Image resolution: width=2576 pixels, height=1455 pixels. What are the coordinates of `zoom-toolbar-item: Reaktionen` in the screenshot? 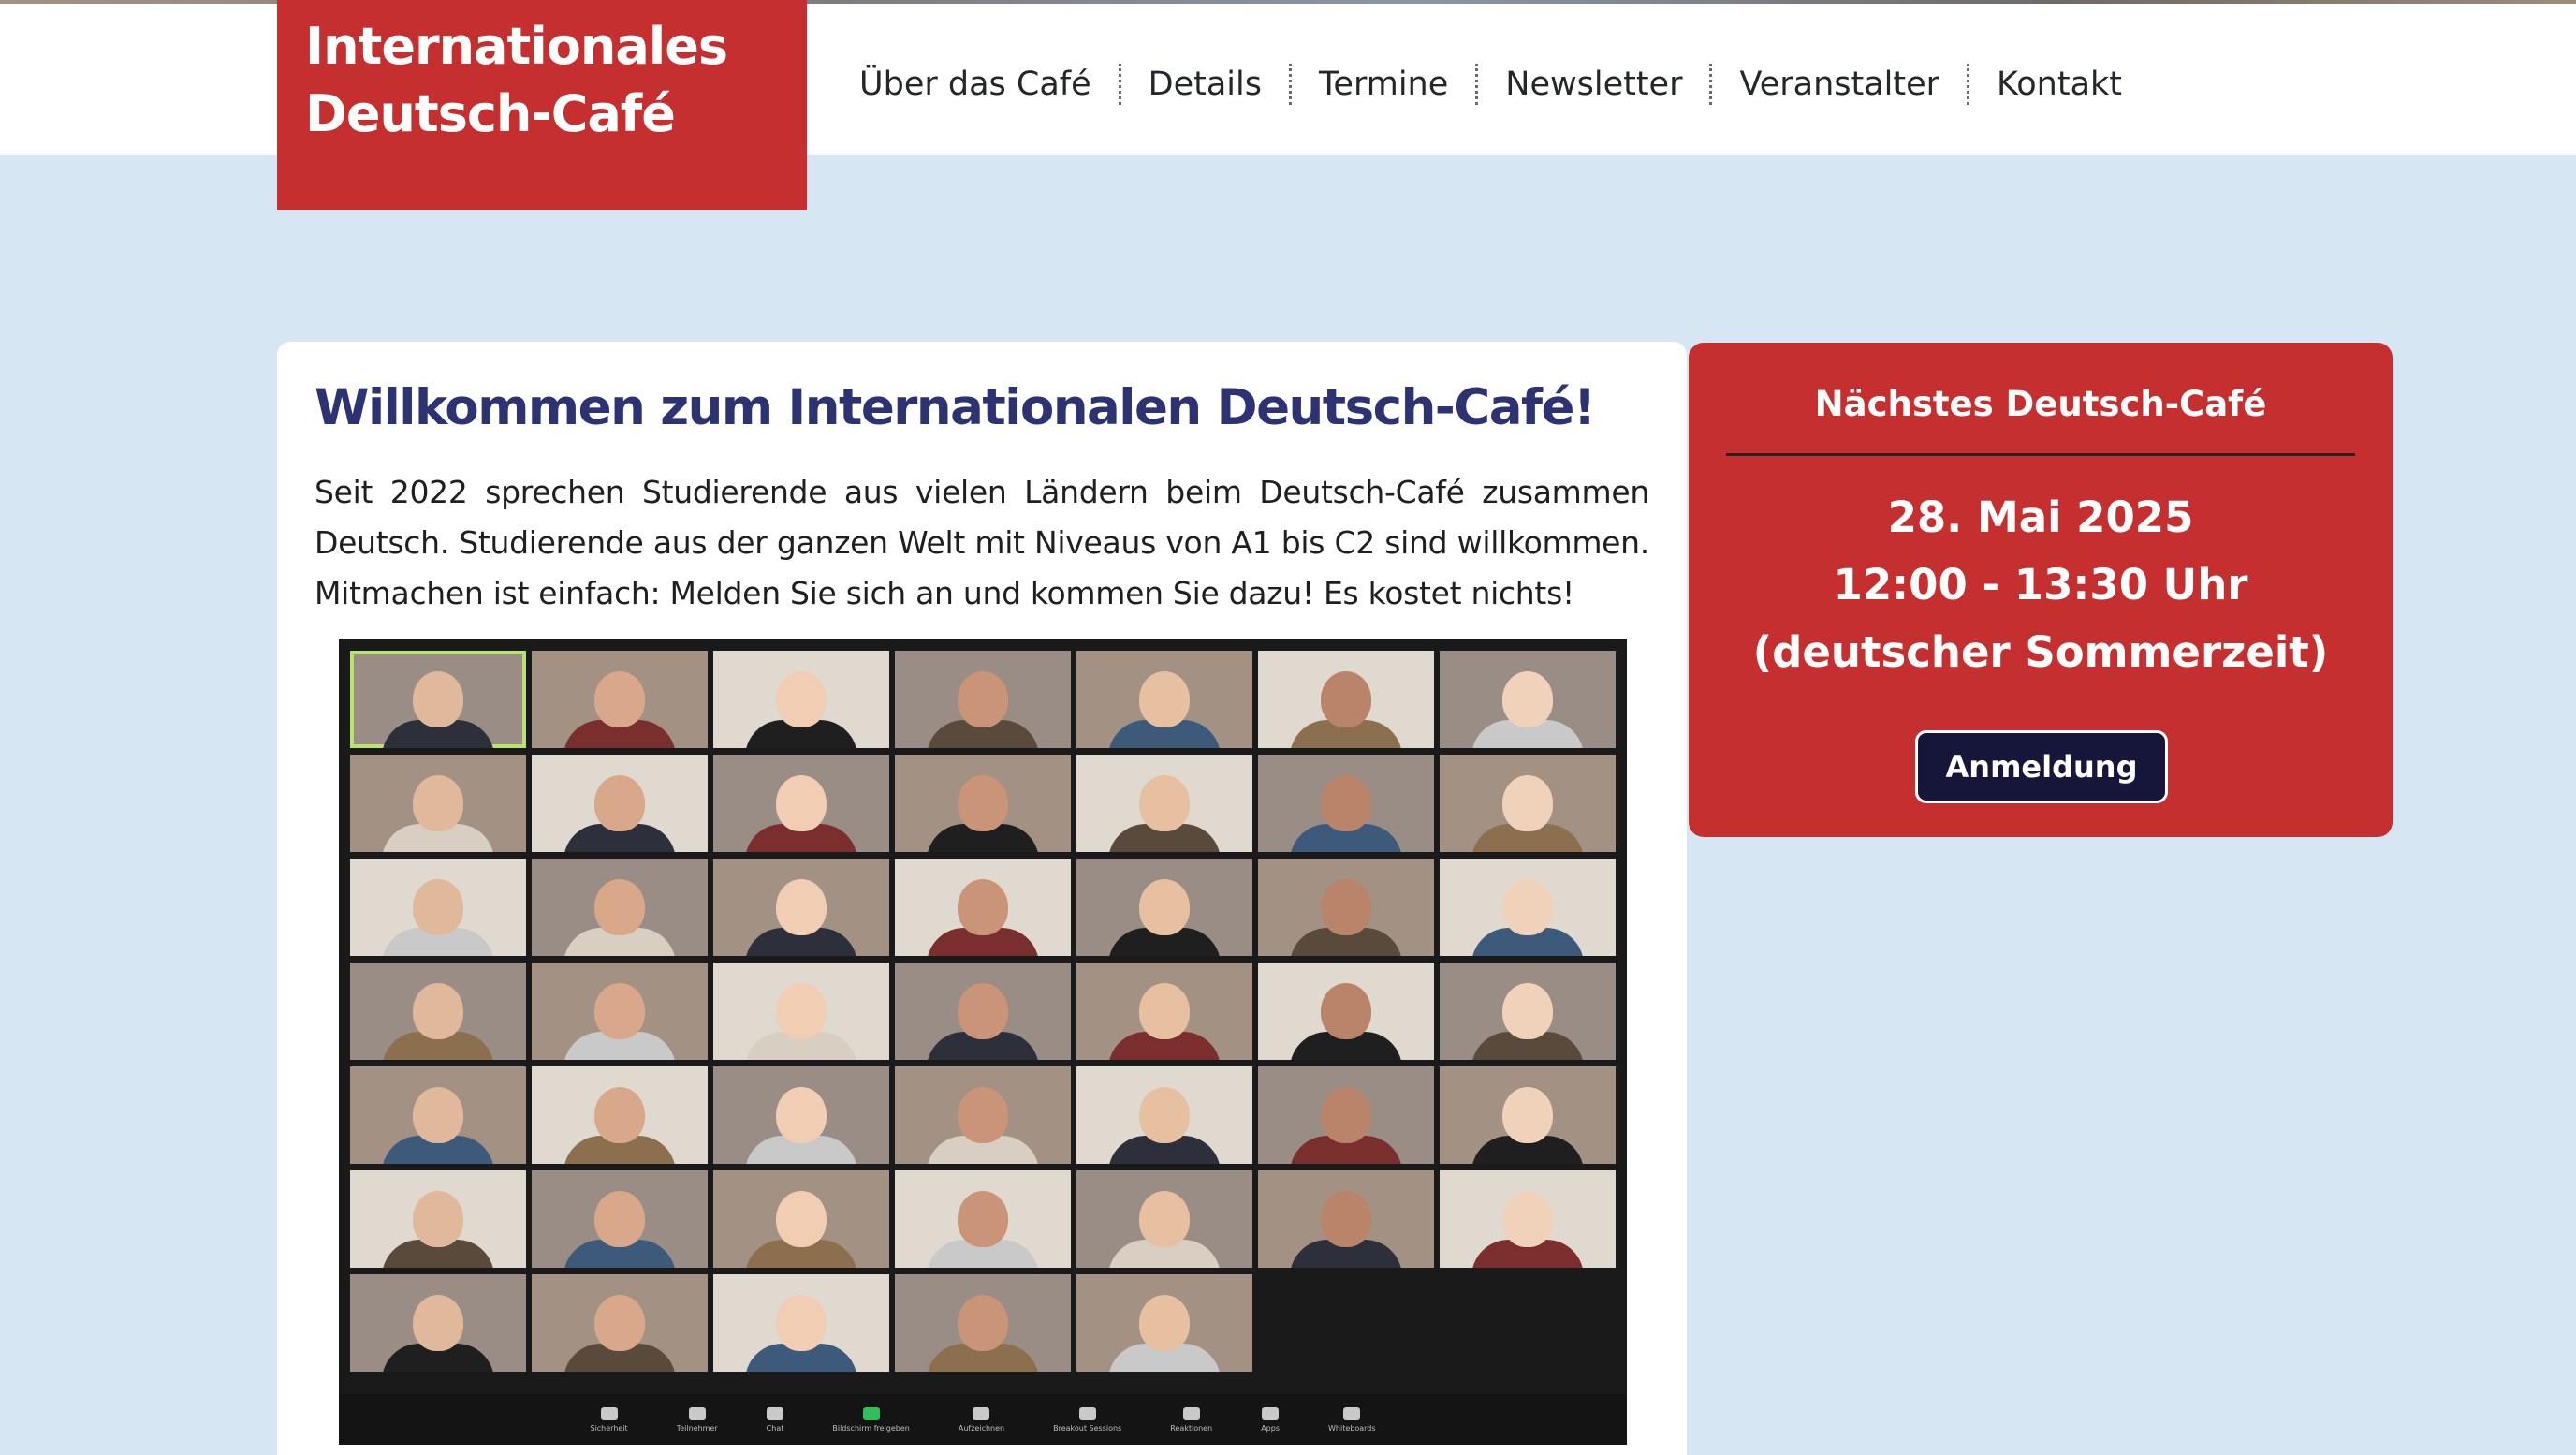 It's located at (1191, 1419).